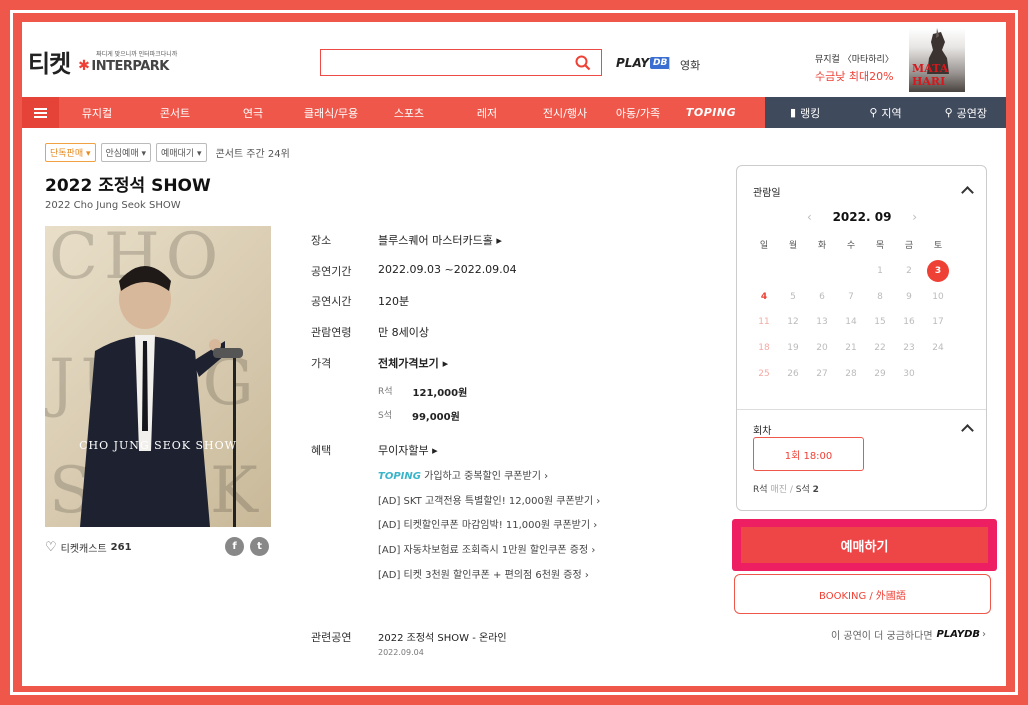 This screenshot has height=705, width=1028. Describe the element at coordinates (909, 296) in the screenshot. I see `calendar-day: 9` at that location.